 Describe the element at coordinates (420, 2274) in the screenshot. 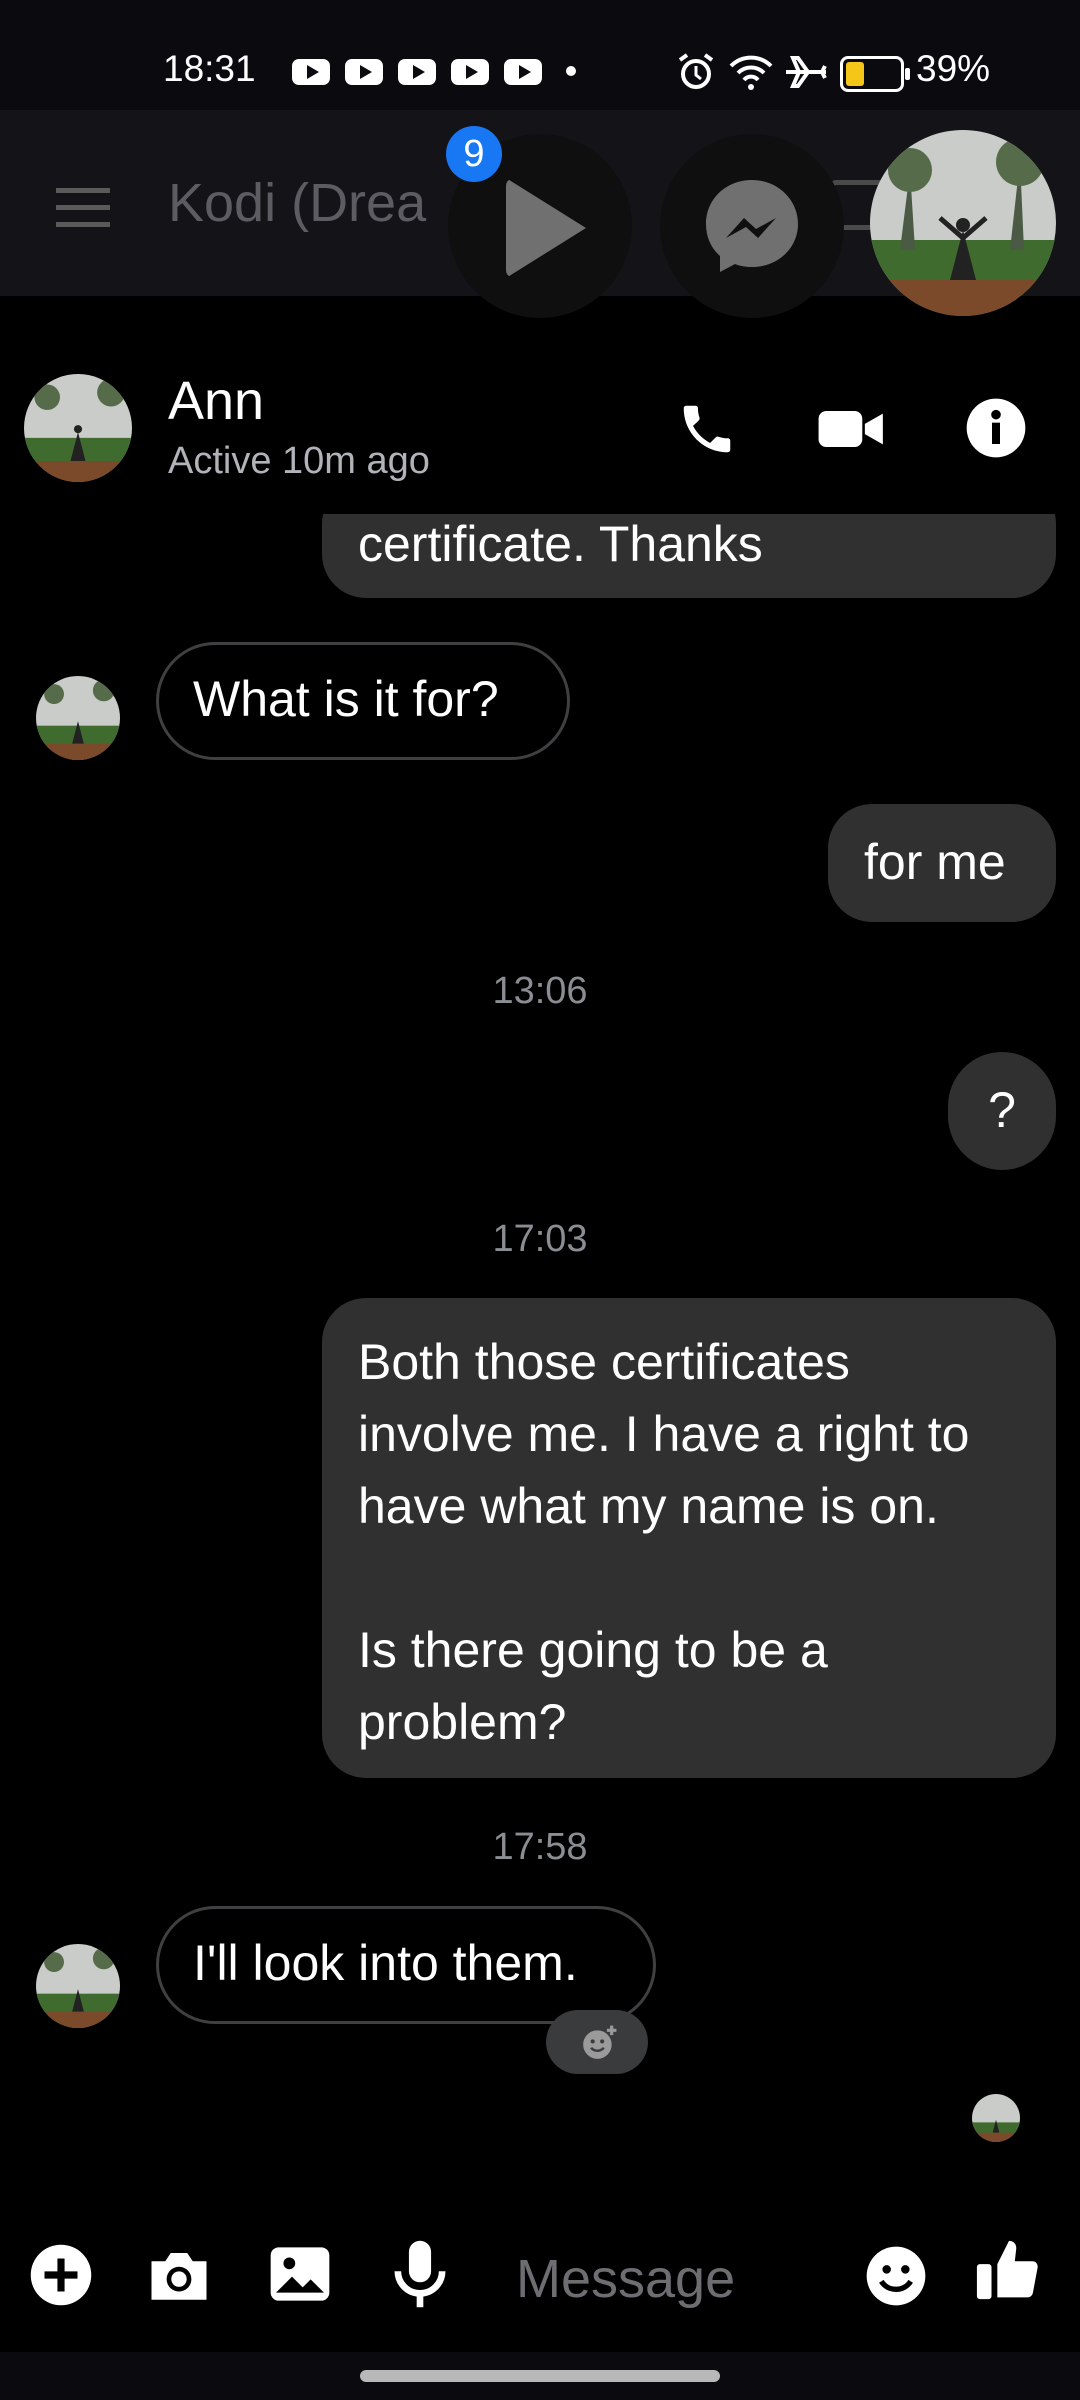

I see `microphone-icon` at that location.